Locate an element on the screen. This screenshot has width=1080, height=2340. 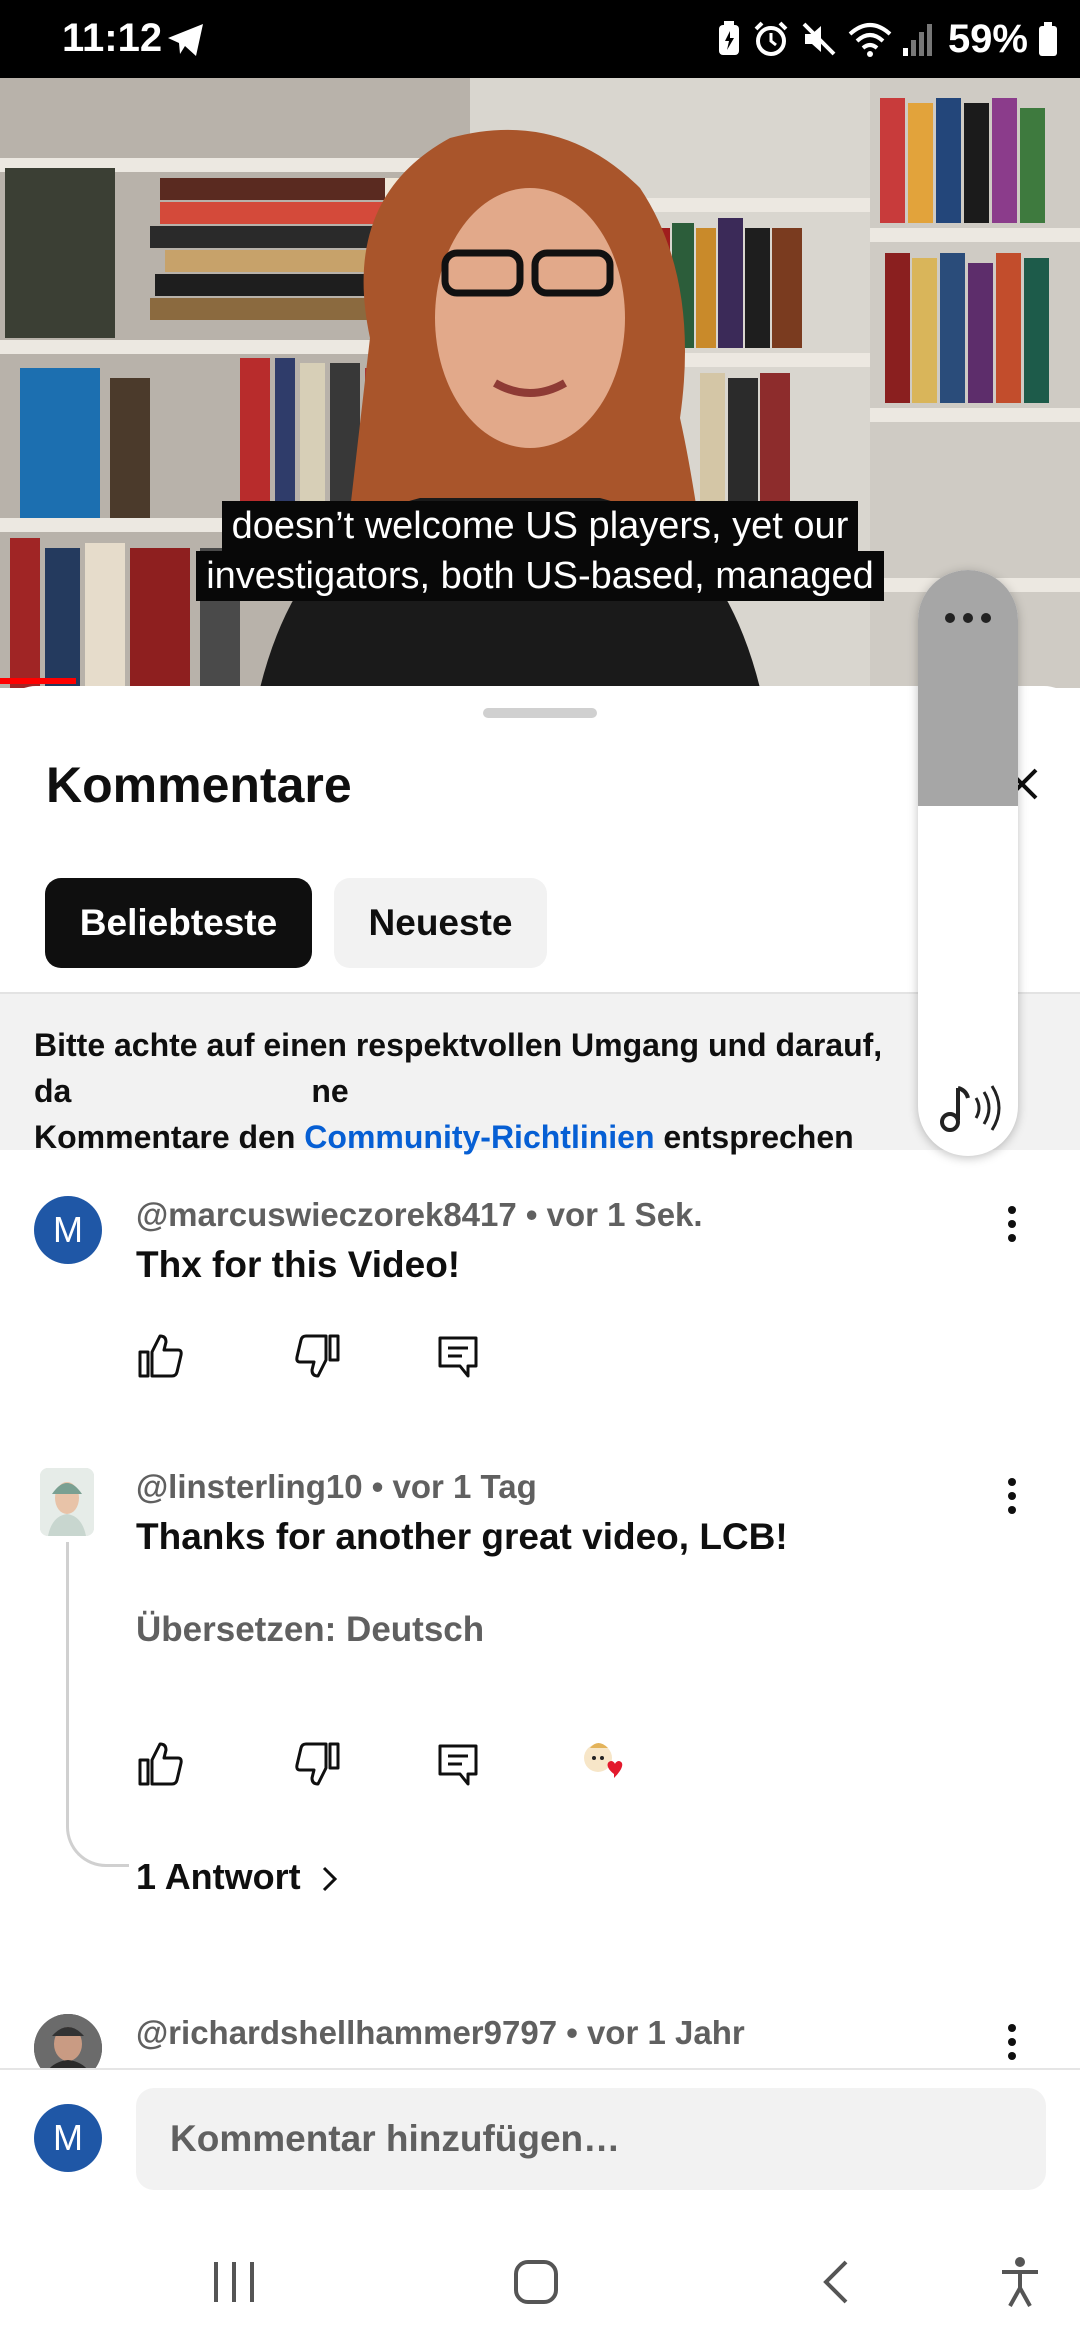
system-nav-bar is located at coordinates (540, 2282).